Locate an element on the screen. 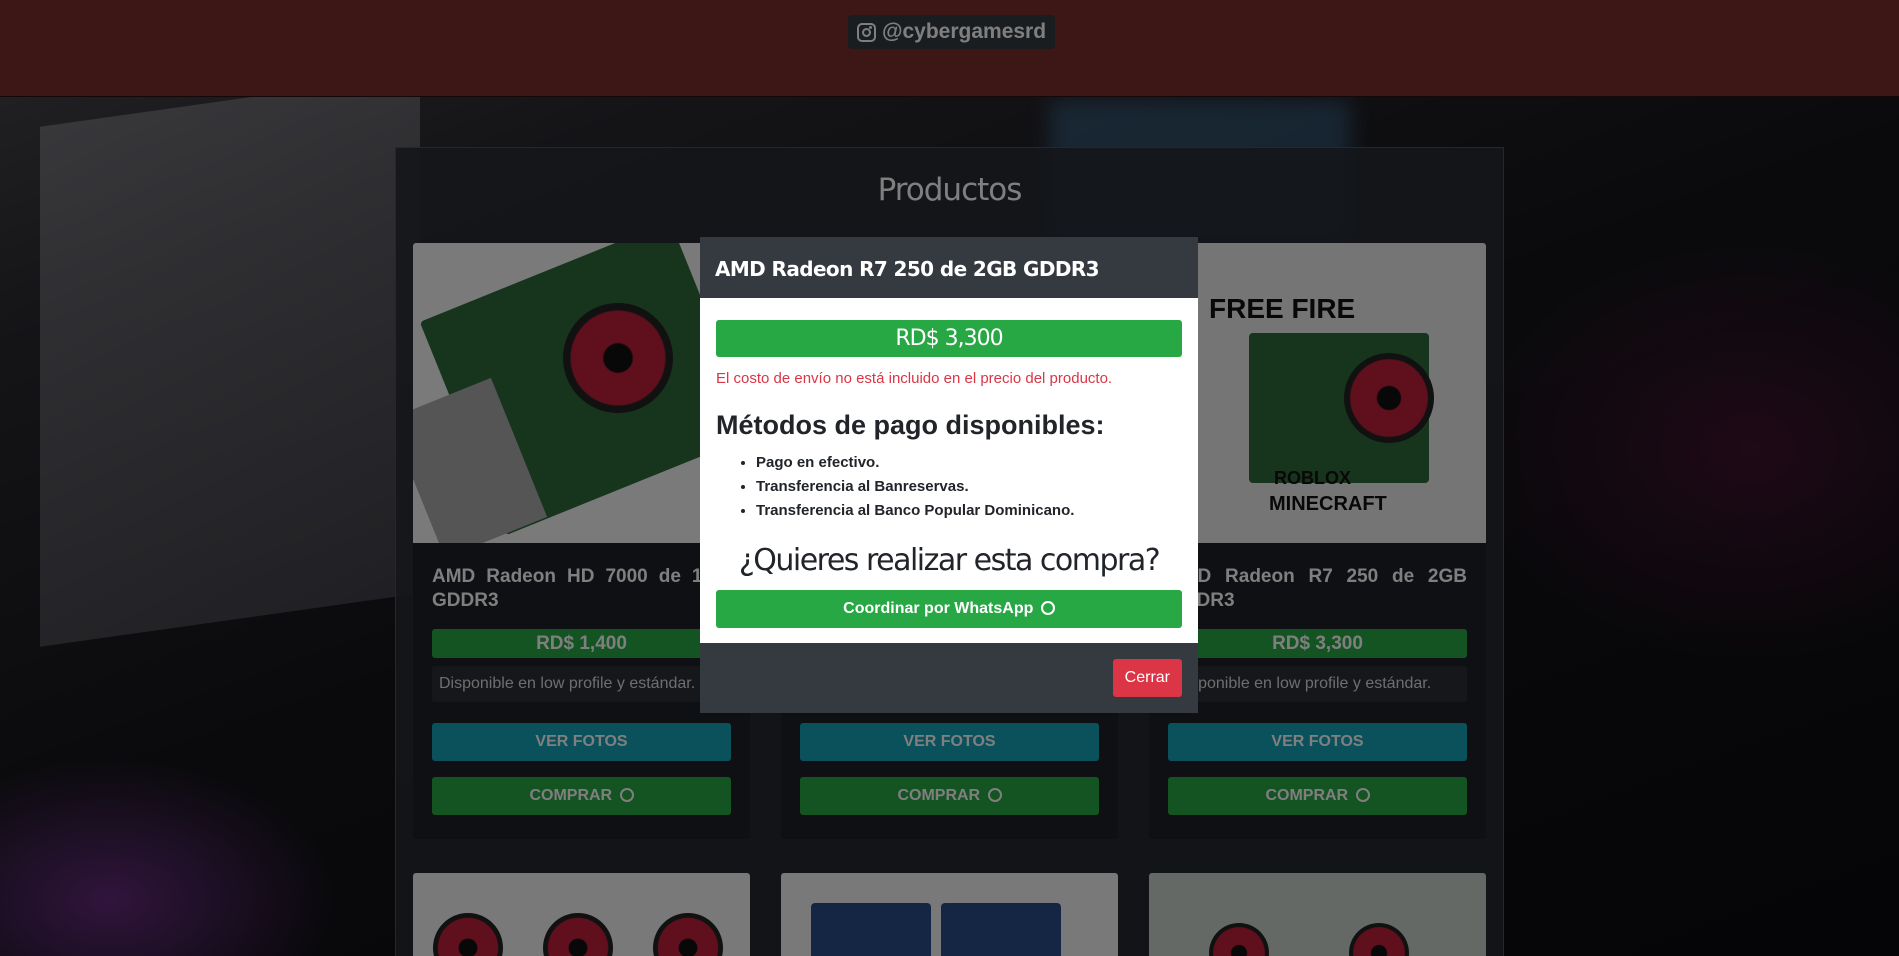 The image size is (1899, 956). modal-title: AMD Radeon R7 250 de 2GB GDDR3 is located at coordinates (907, 269).